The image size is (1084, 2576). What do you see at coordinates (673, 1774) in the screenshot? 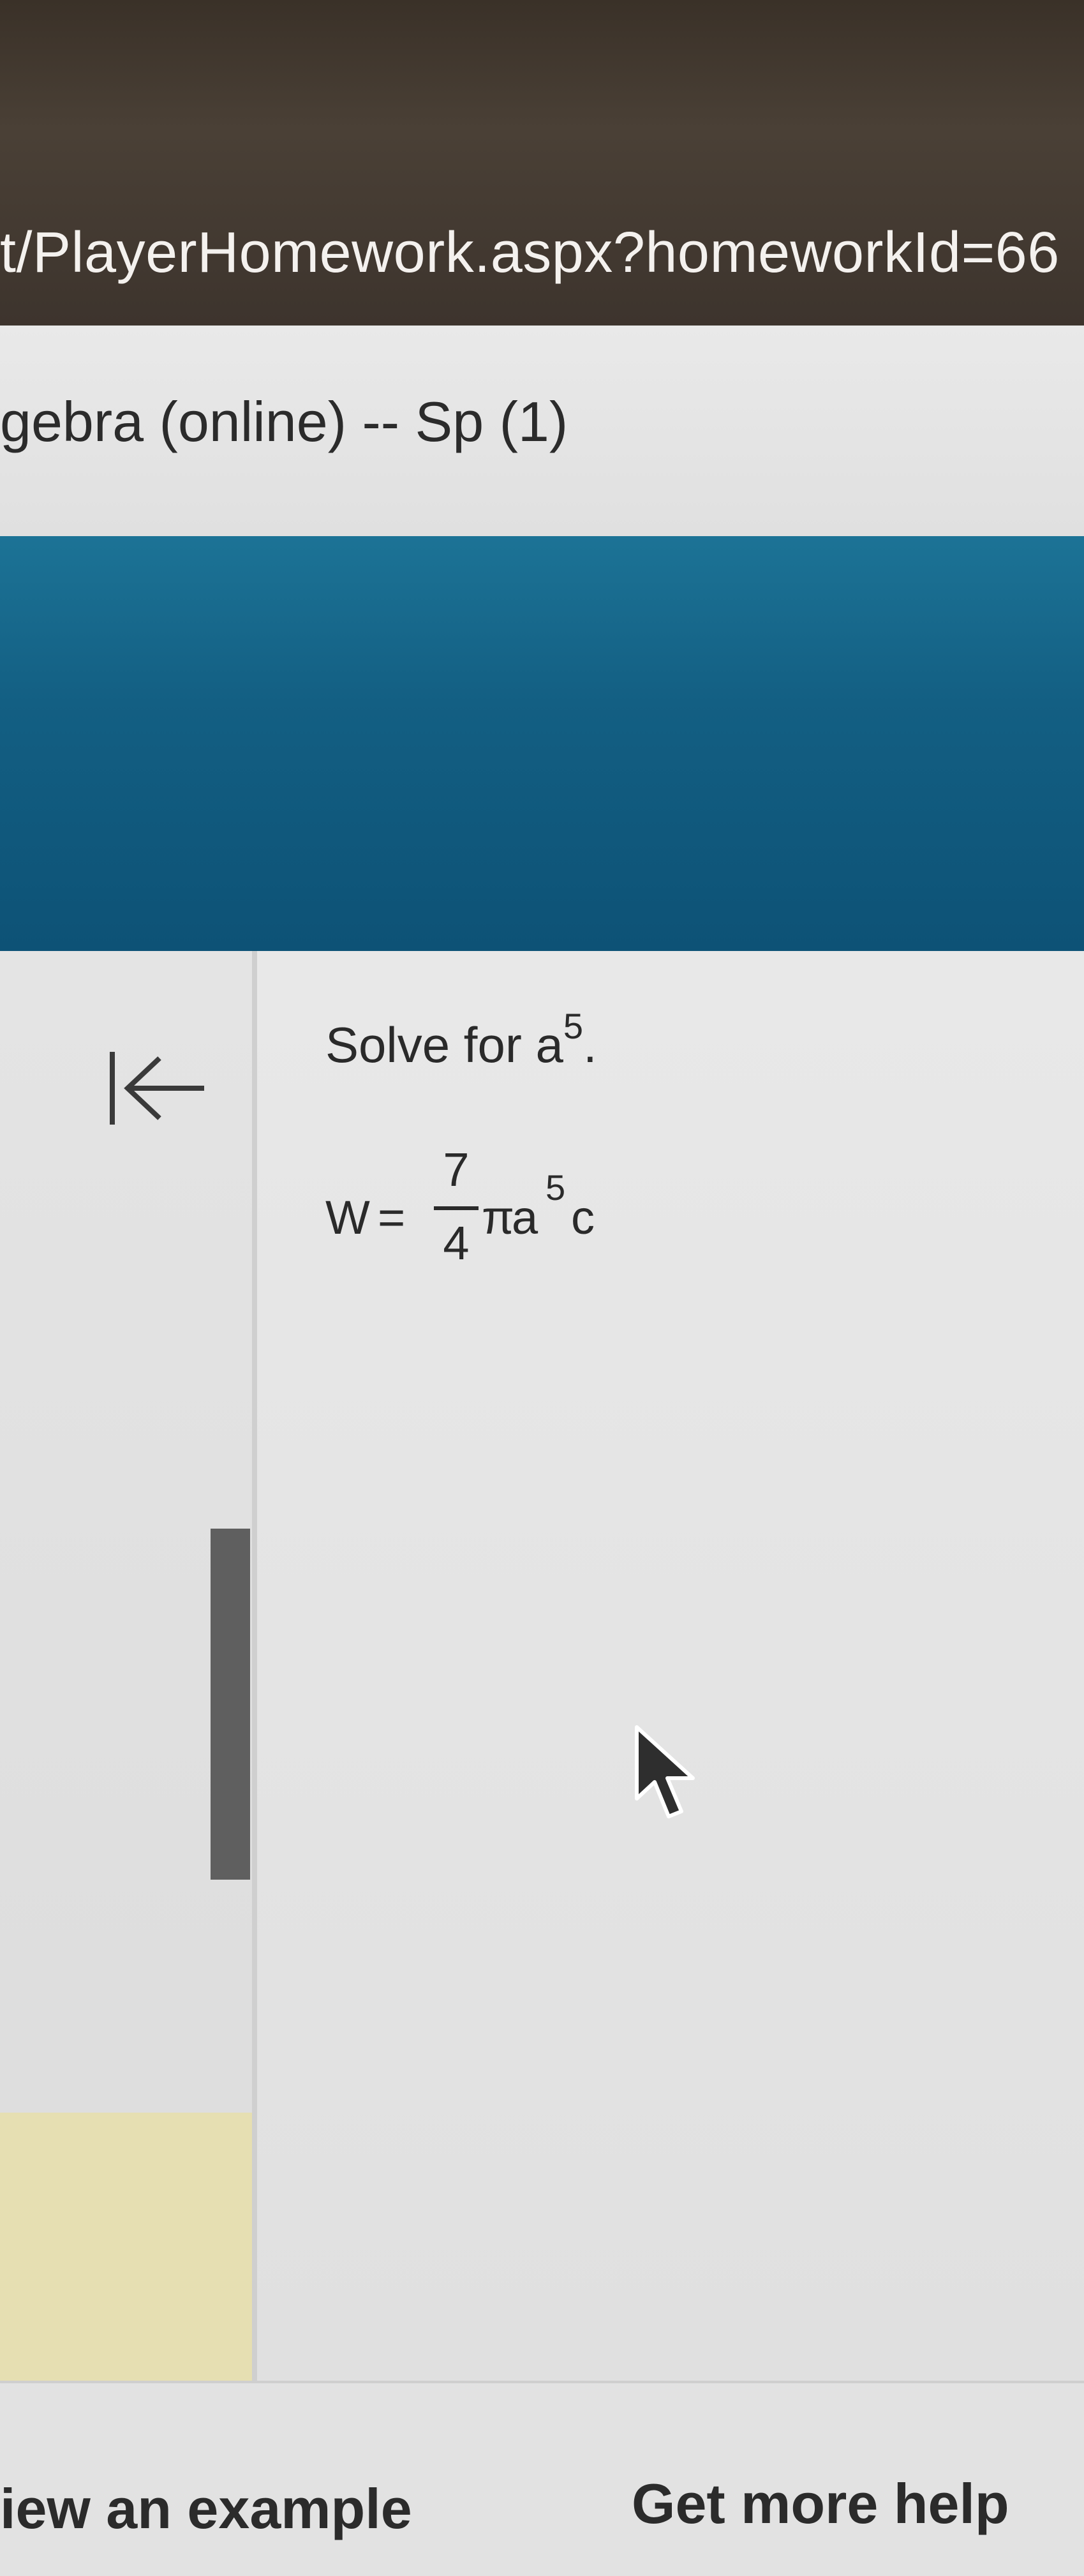
I see `mouse-pointer-icon` at bounding box center [673, 1774].